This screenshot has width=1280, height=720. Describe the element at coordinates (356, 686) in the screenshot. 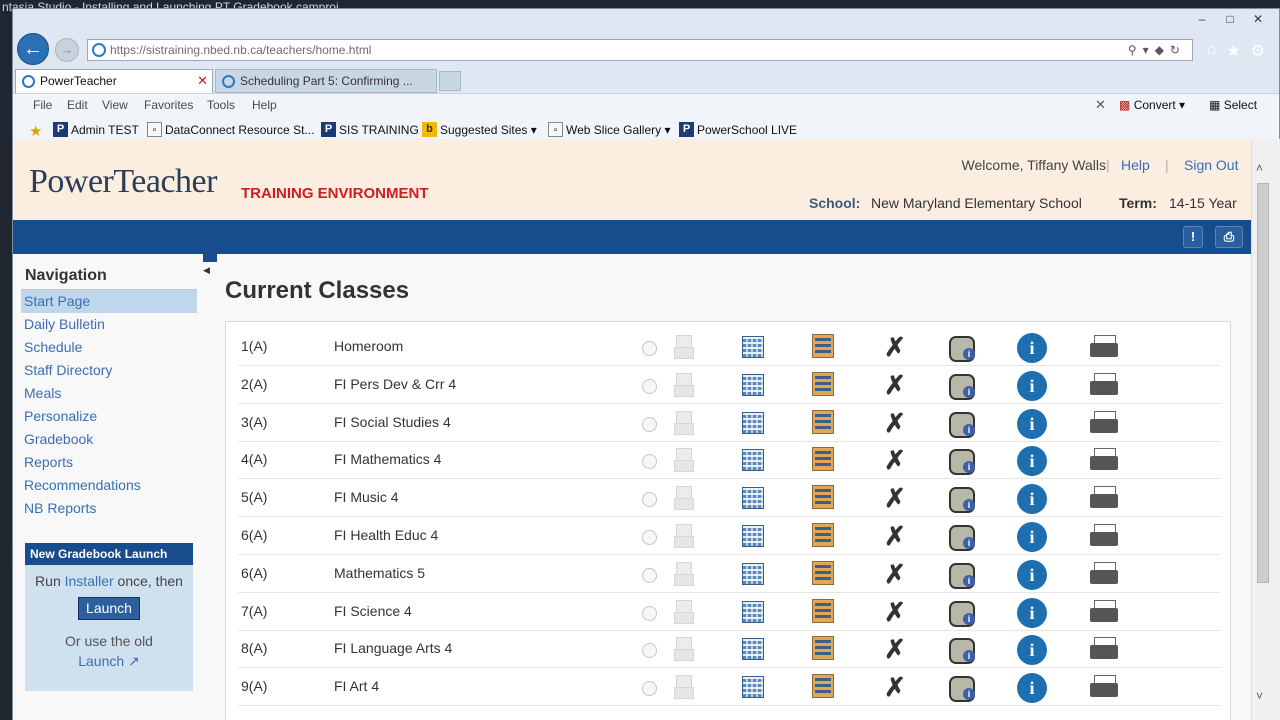

I see `class-course-name: FI Art 4` at that location.